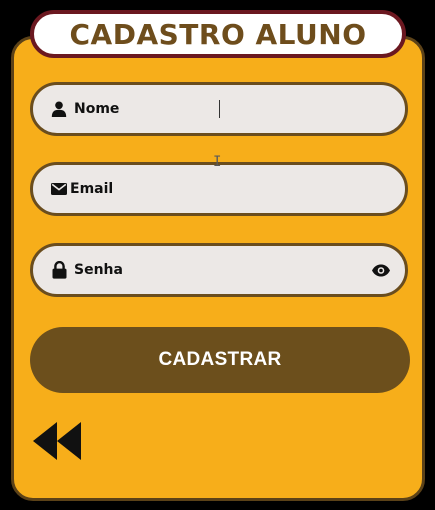 The height and width of the screenshot is (510, 435). What do you see at coordinates (92, 189) in the screenshot?
I see `email-label: Email` at bounding box center [92, 189].